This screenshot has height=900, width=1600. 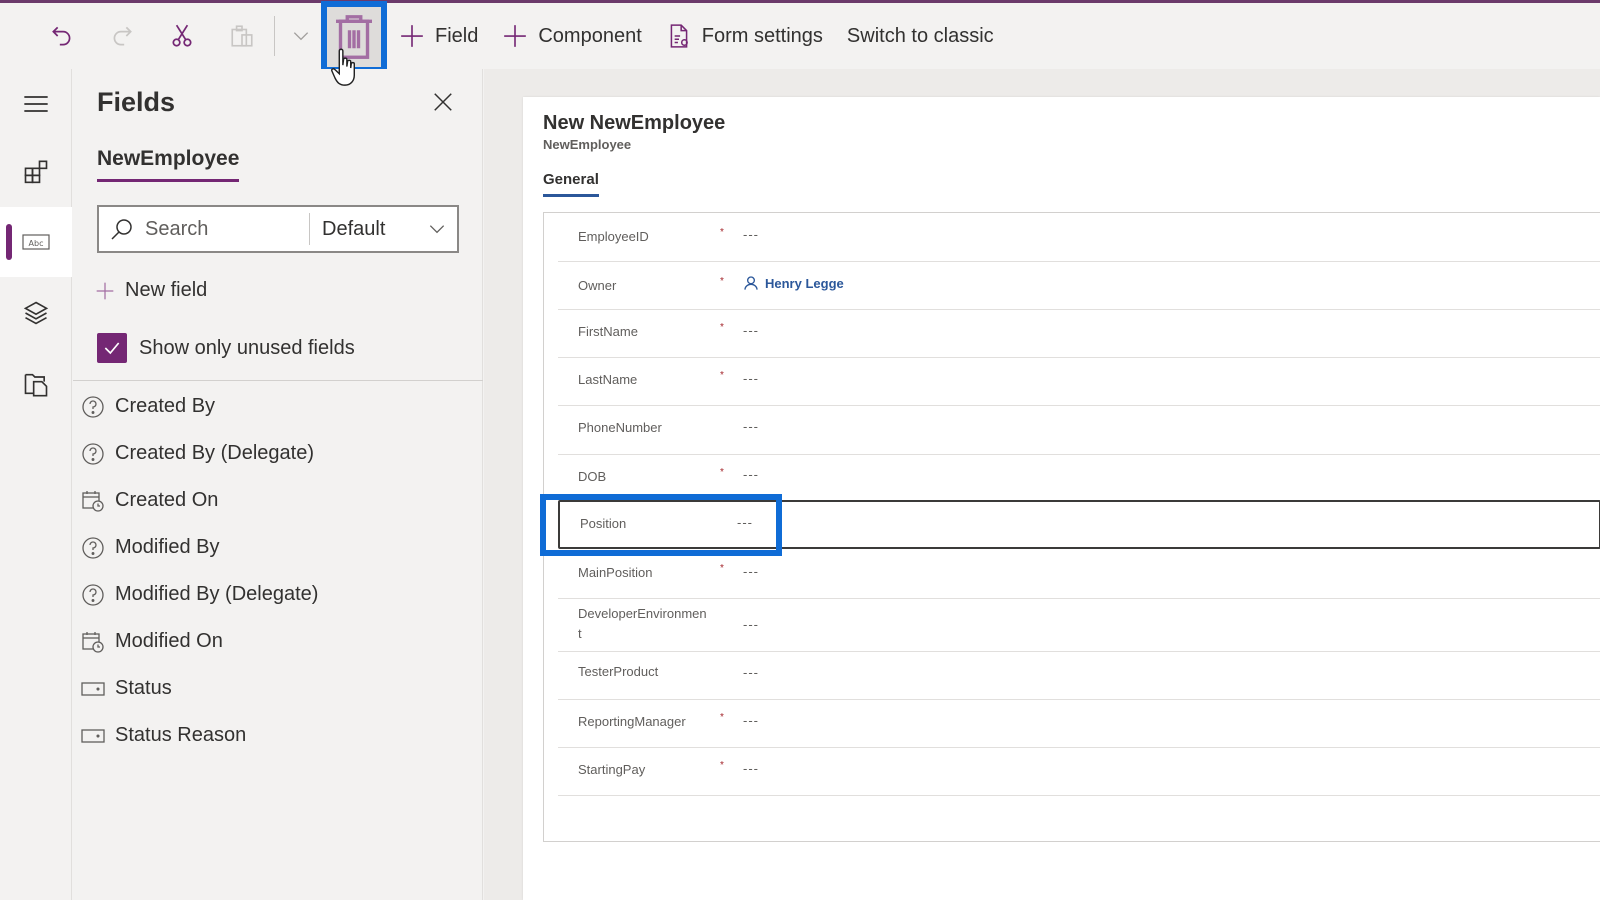 I want to click on owner-name: Henry Legge, so click(x=804, y=283).